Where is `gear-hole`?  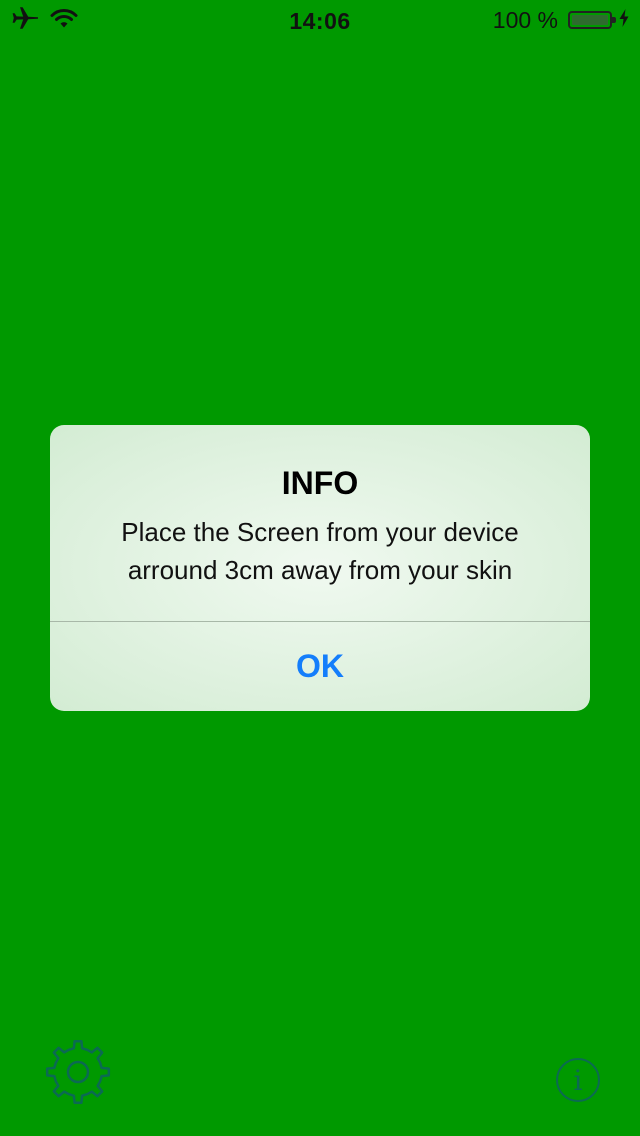
gear-hole is located at coordinates (78, 1072).